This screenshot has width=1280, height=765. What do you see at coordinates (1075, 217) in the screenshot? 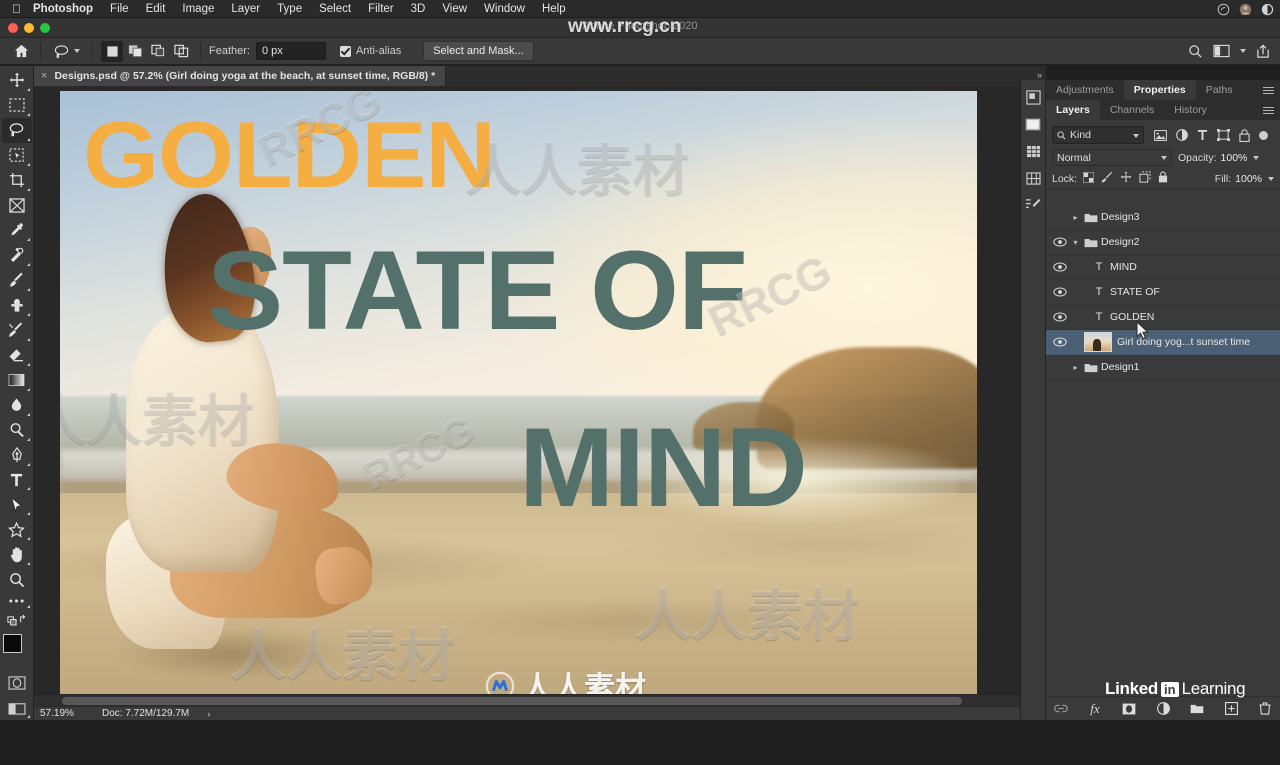
I see `chevron-right-icon: ▸` at bounding box center [1075, 217].